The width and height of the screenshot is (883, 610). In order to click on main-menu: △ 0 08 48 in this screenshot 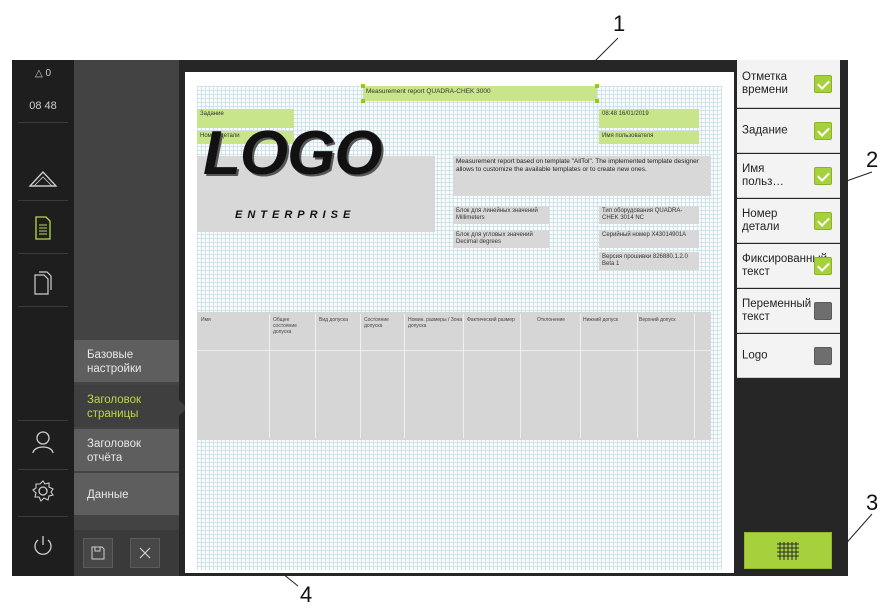, I will do `click(43, 318)`.